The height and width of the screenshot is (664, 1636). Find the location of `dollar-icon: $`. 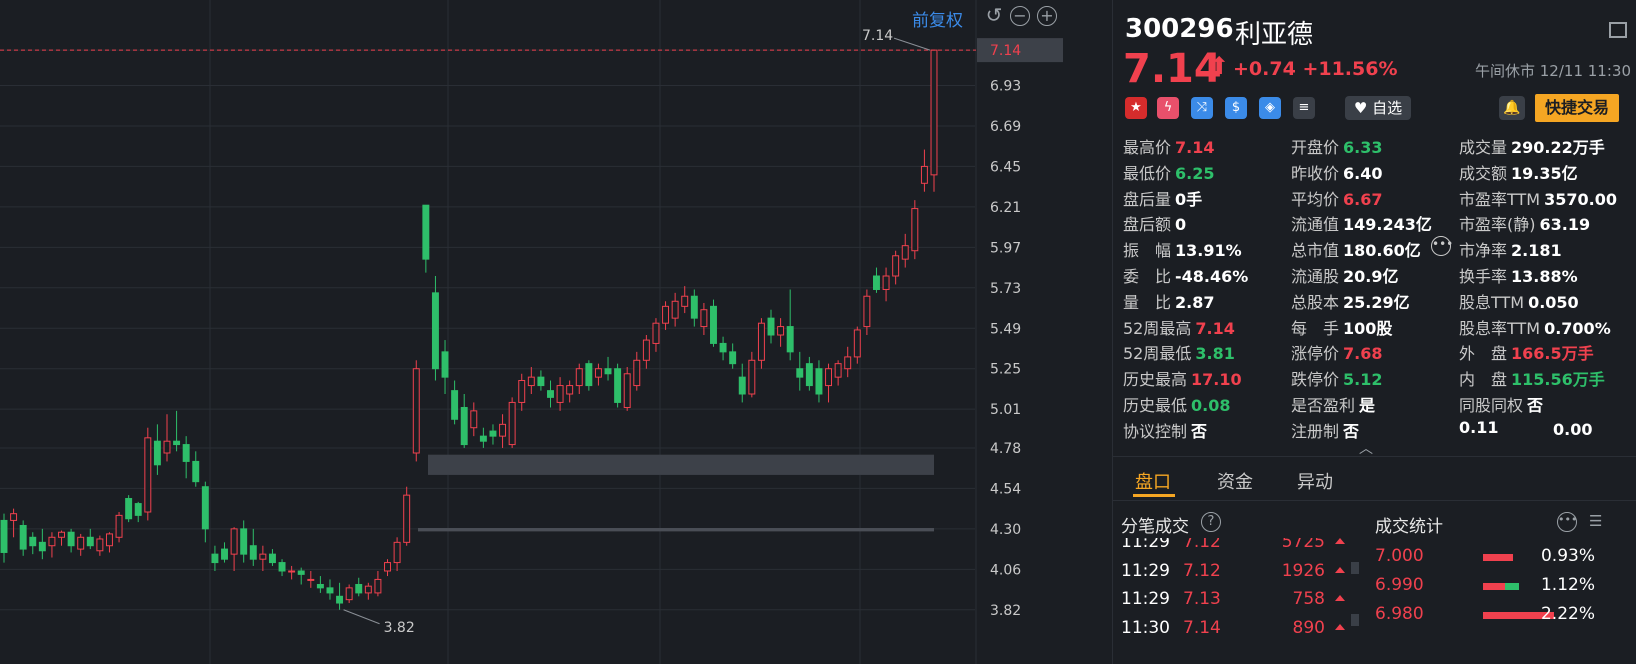

dollar-icon: $ is located at coordinates (1236, 108).